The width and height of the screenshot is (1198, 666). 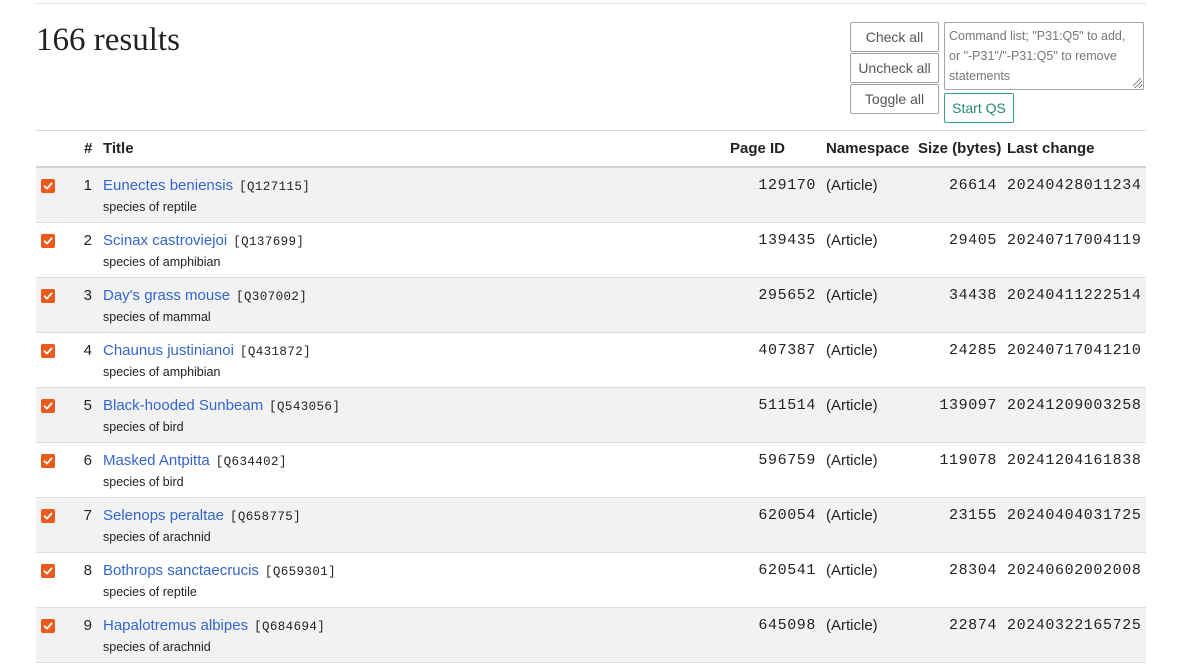 I want to click on row-last-change: 20241209003258, so click(x=1074, y=405).